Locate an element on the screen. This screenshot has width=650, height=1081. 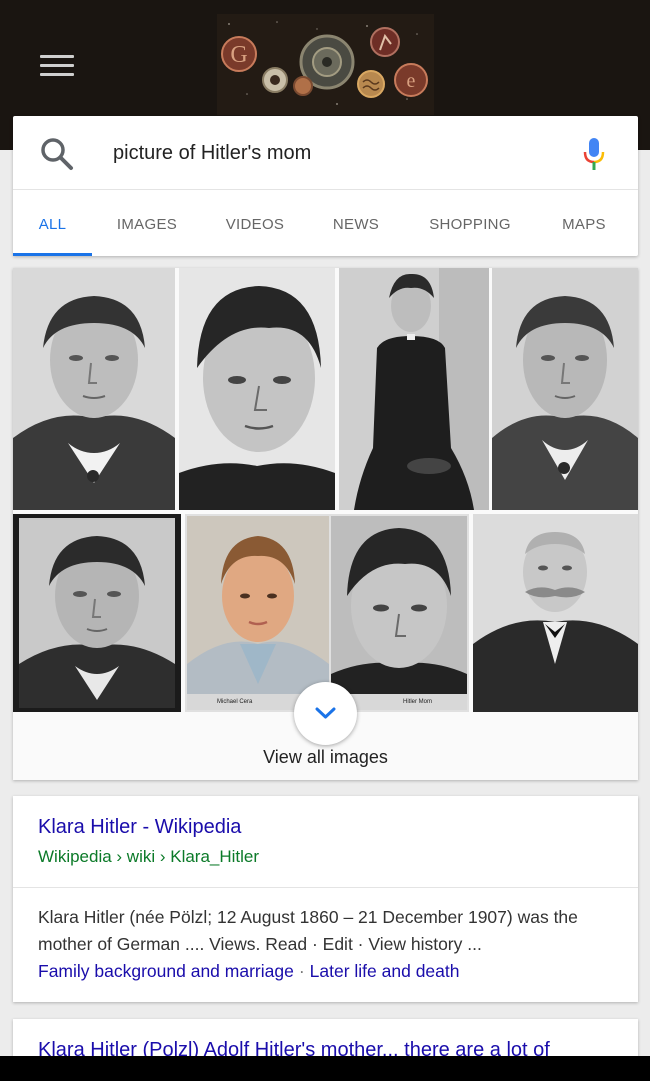
search-tabs: ALL IMAGES VIDEOS NEWS SHOPPING MAPS is located at coordinates (325, 223).